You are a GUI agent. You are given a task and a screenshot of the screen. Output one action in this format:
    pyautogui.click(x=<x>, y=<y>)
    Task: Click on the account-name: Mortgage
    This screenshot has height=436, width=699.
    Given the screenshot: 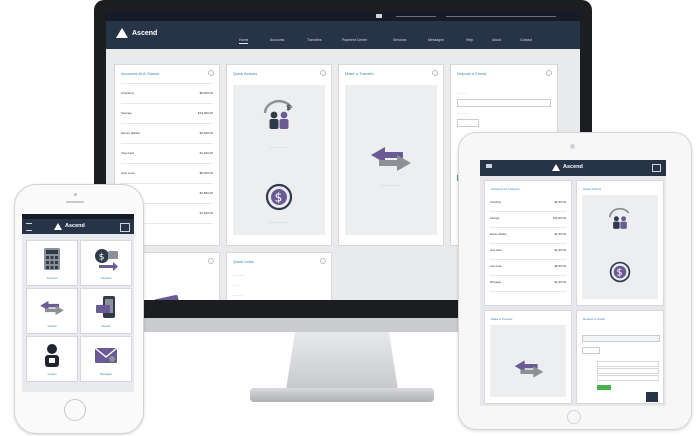 What is the action you would take?
    pyautogui.click(x=495, y=282)
    